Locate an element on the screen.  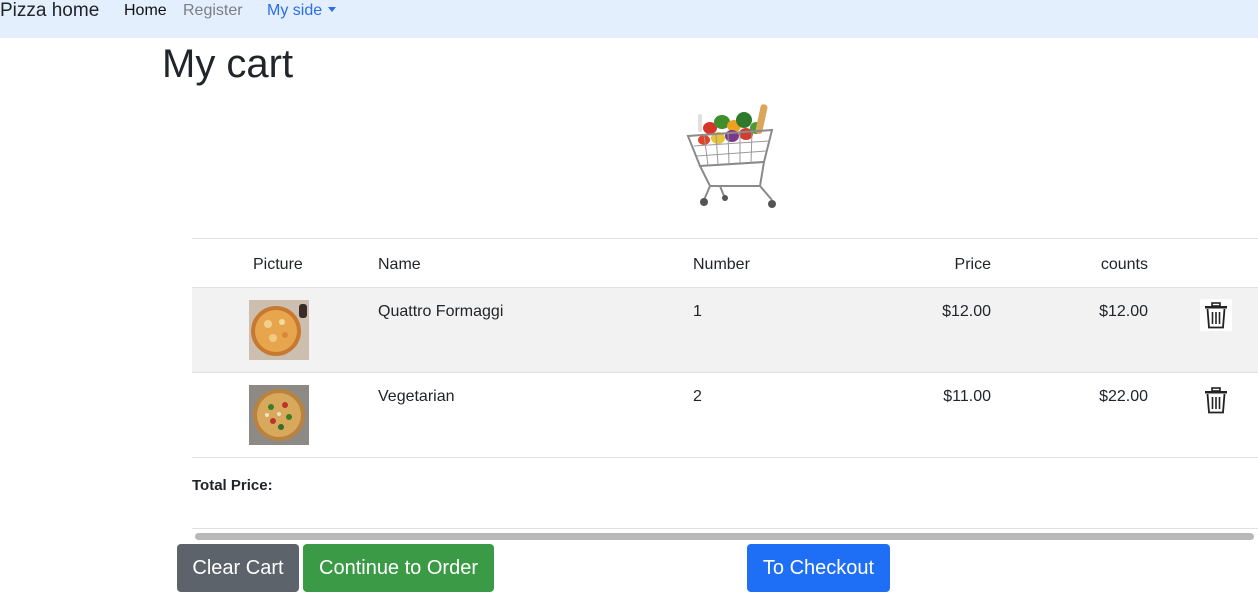
divider is located at coordinates (725, 528).